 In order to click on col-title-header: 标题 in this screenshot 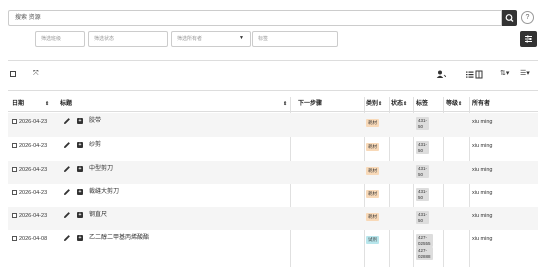, I will do `click(66, 104)`.